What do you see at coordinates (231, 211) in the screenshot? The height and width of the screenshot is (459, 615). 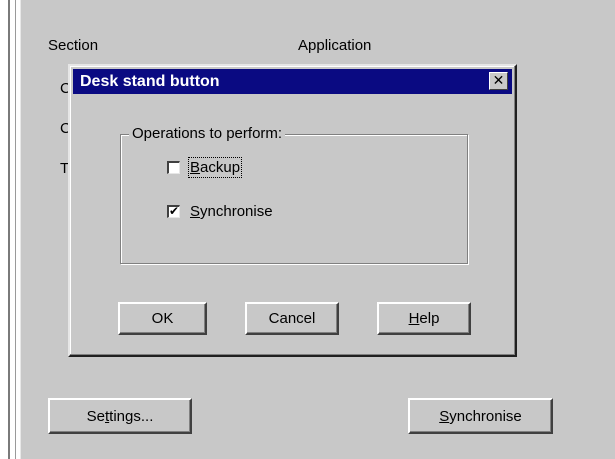 I see `synchronise-label: Synchronise` at bounding box center [231, 211].